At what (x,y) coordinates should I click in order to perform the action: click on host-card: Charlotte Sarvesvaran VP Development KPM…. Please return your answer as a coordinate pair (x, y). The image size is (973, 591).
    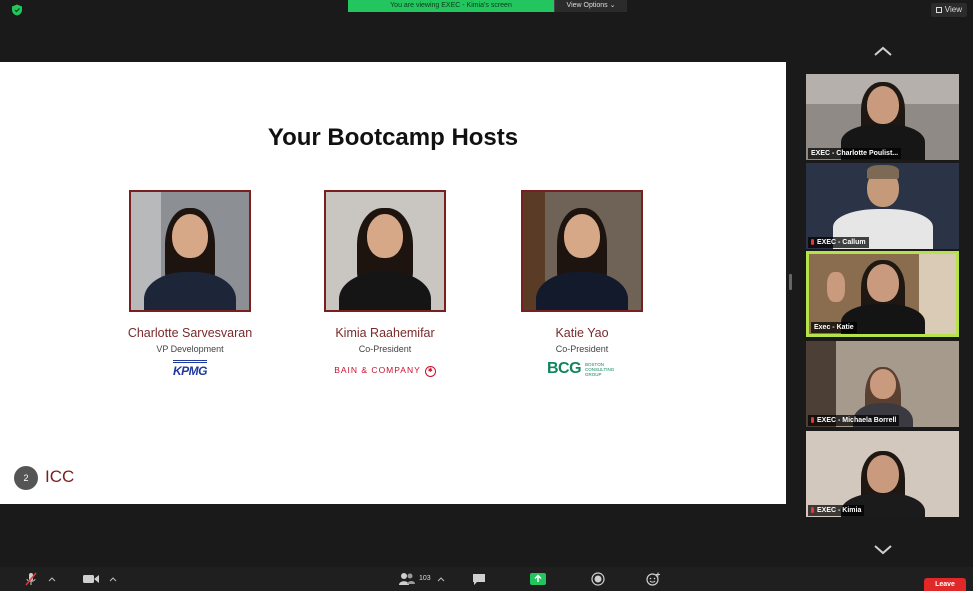
    Looking at the image, I should click on (190, 284).